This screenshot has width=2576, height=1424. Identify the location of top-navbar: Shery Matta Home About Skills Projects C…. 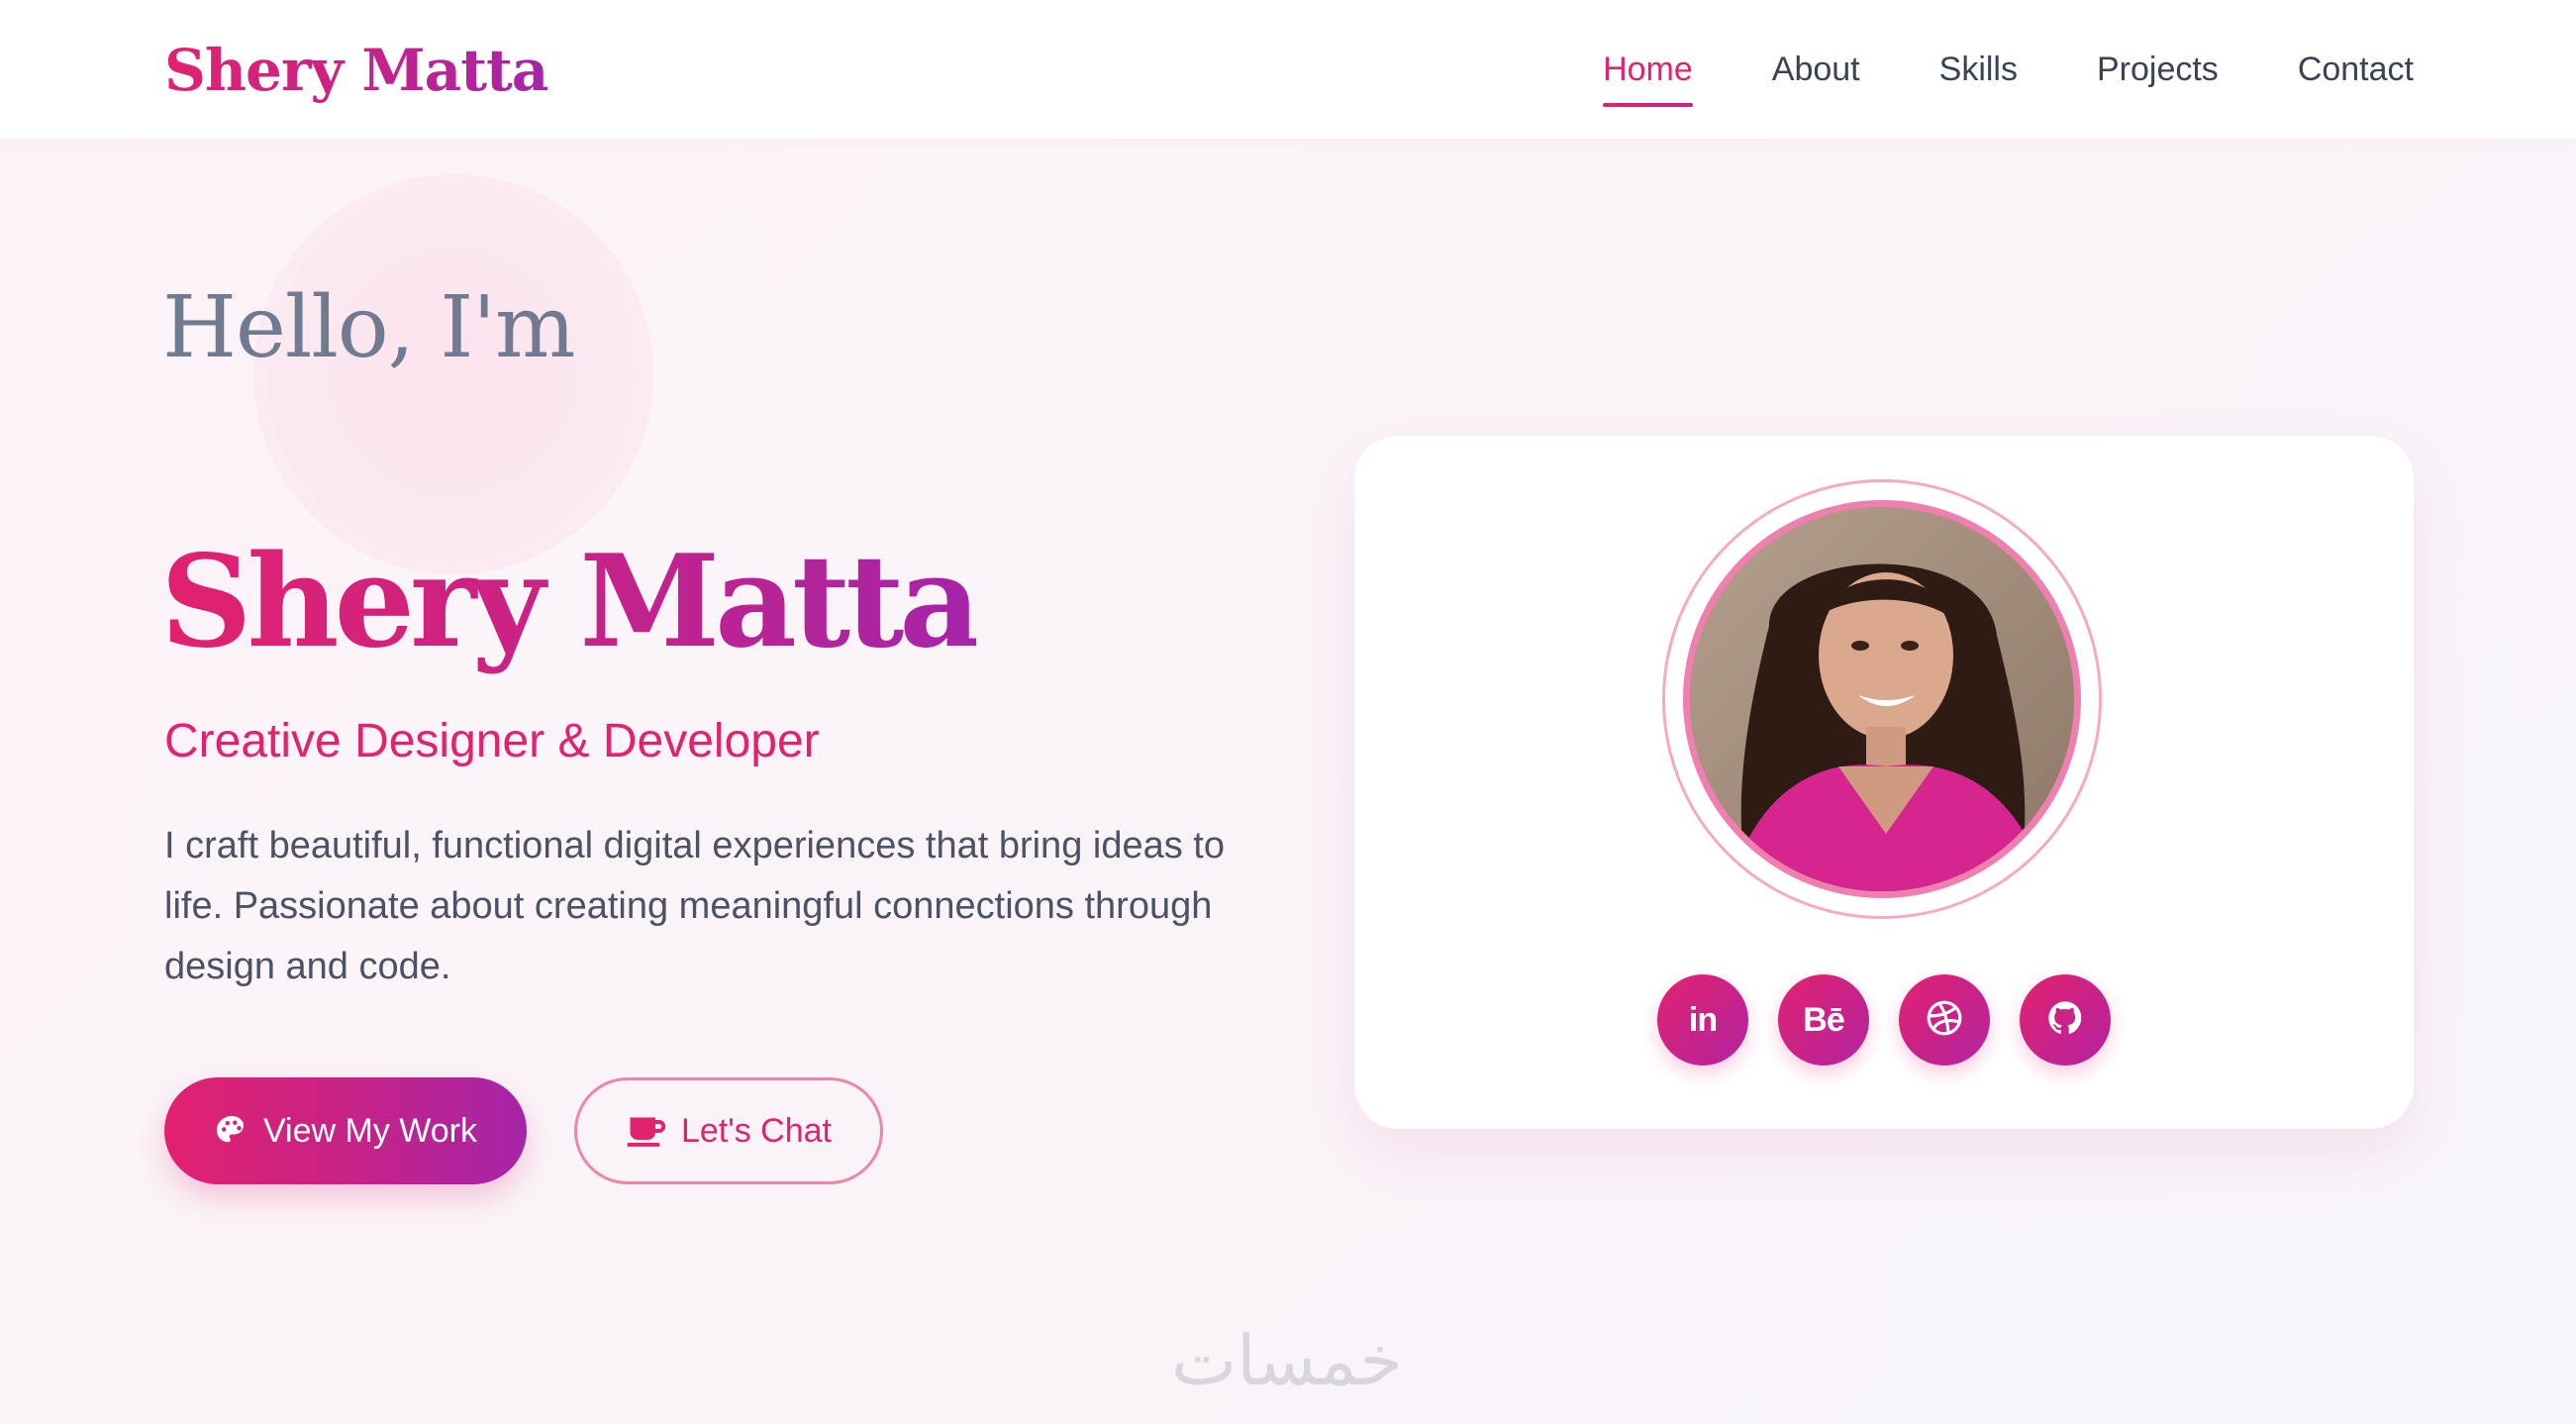
(1288, 69).